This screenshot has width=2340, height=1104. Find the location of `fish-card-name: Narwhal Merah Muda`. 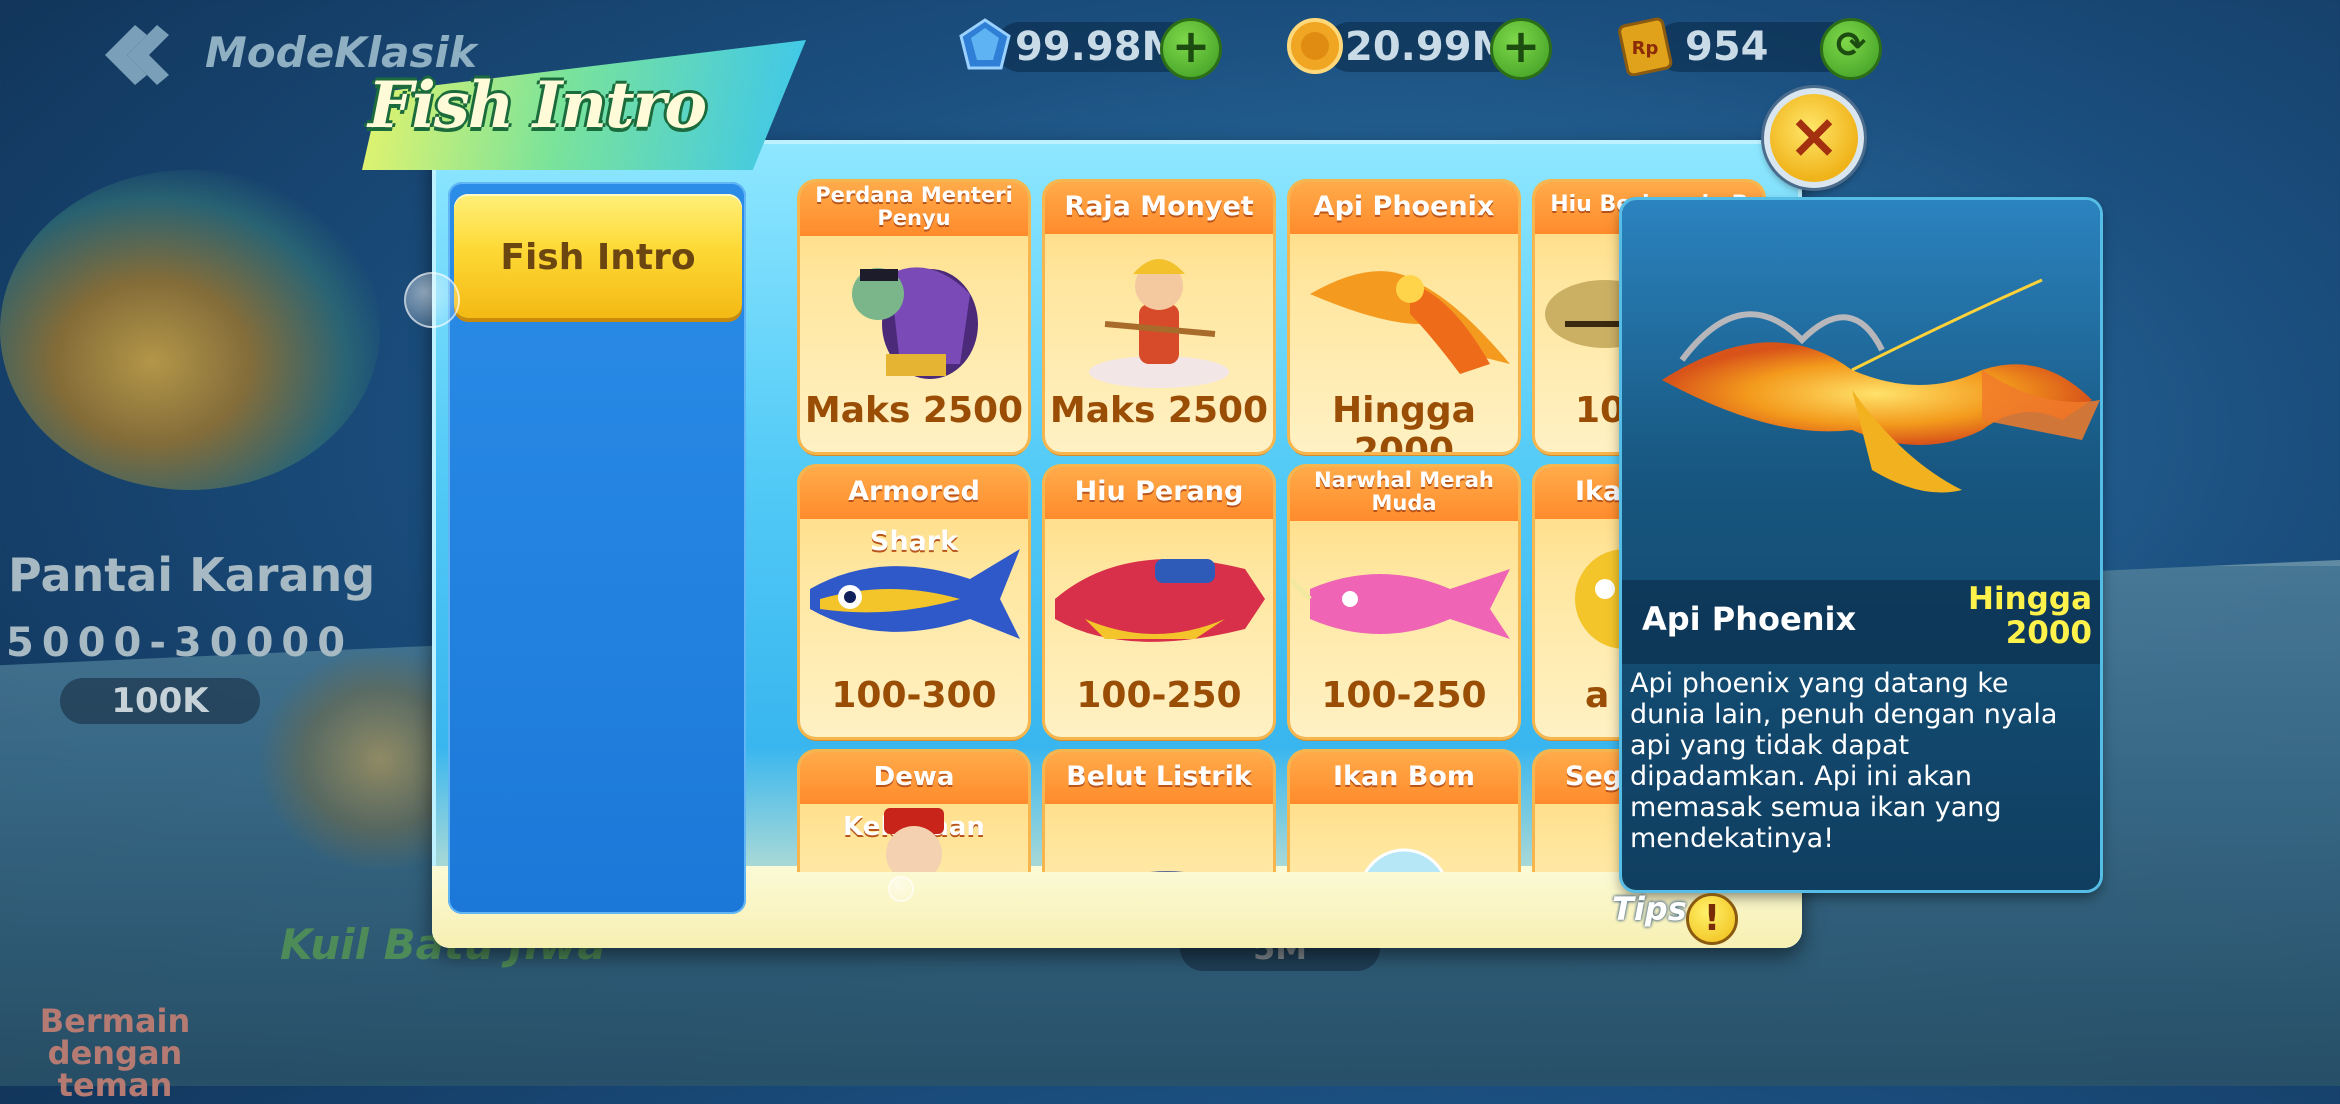

fish-card-name: Narwhal Merah Muda is located at coordinates (1404, 494).